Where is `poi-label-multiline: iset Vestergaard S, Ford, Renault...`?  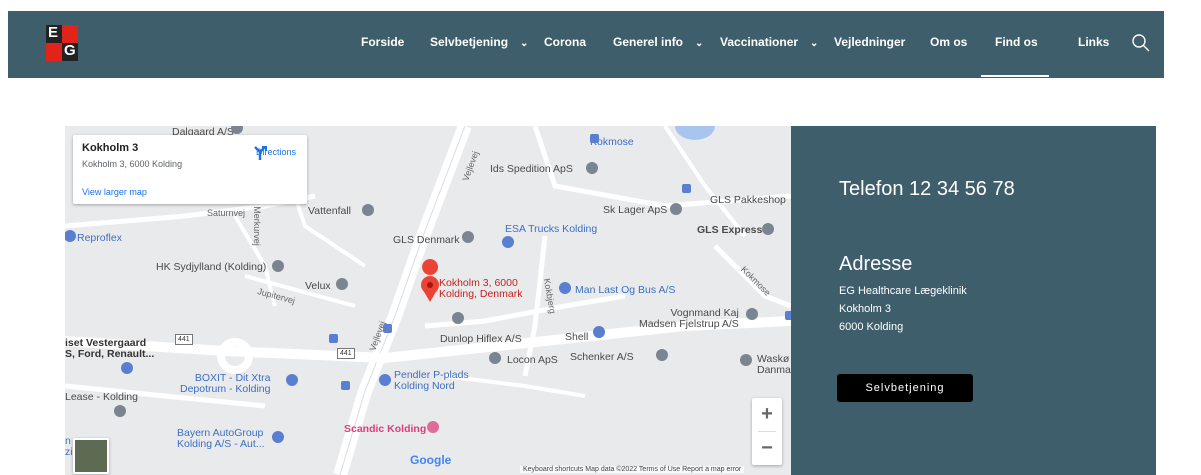 poi-label-multiline: iset Vestergaard S, Ford, Renault... is located at coordinates (109, 349).